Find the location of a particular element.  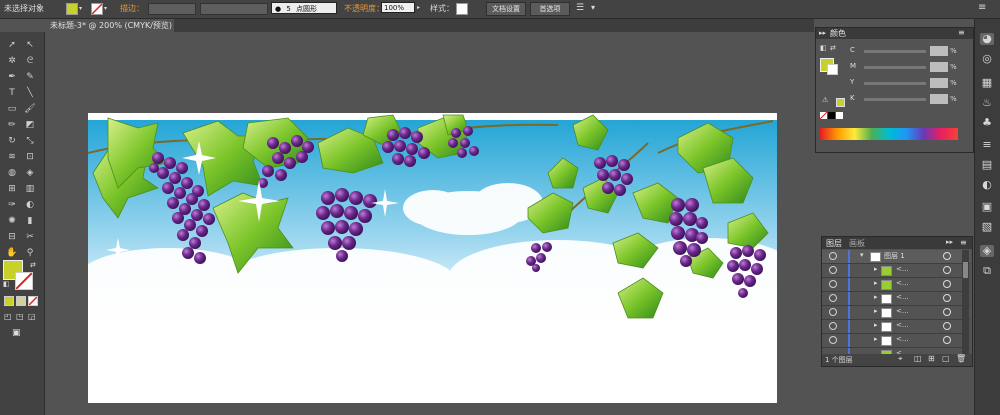

new-sublayer-icon: ⊞ is located at coordinates (931, 358).